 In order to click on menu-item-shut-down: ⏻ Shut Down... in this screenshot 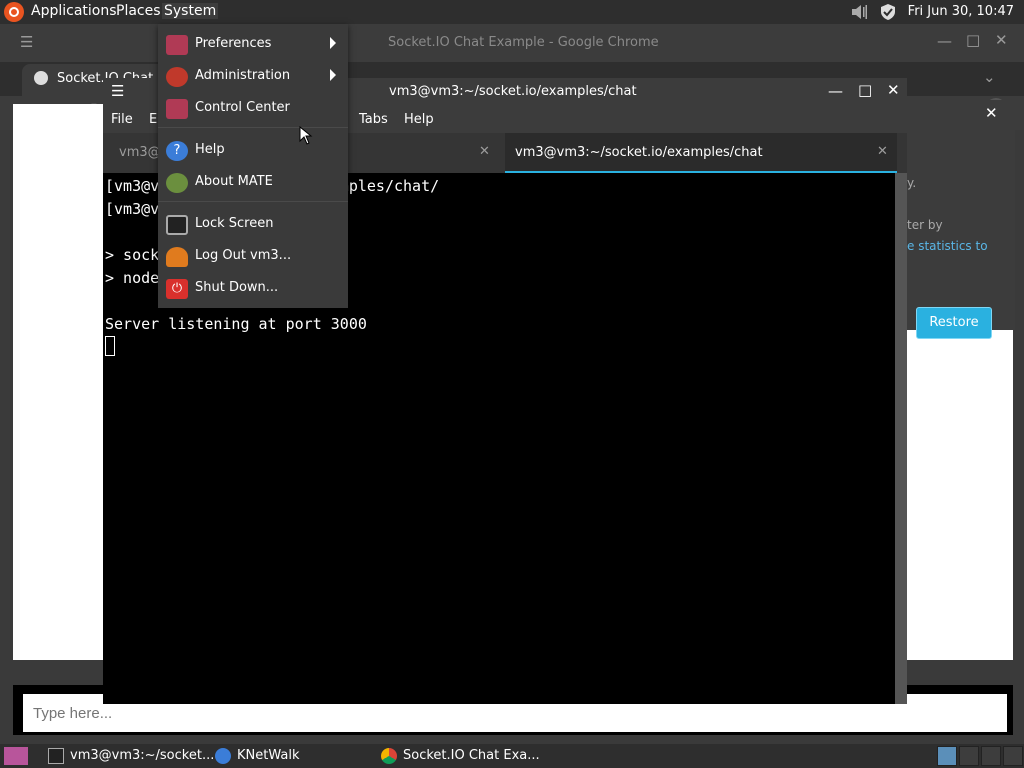, I will do `click(253, 288)`.